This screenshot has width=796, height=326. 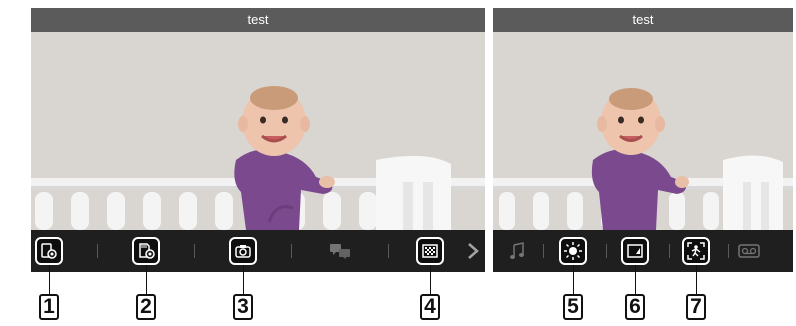 I want to click on brightness-button, so click(x=573, y=251).